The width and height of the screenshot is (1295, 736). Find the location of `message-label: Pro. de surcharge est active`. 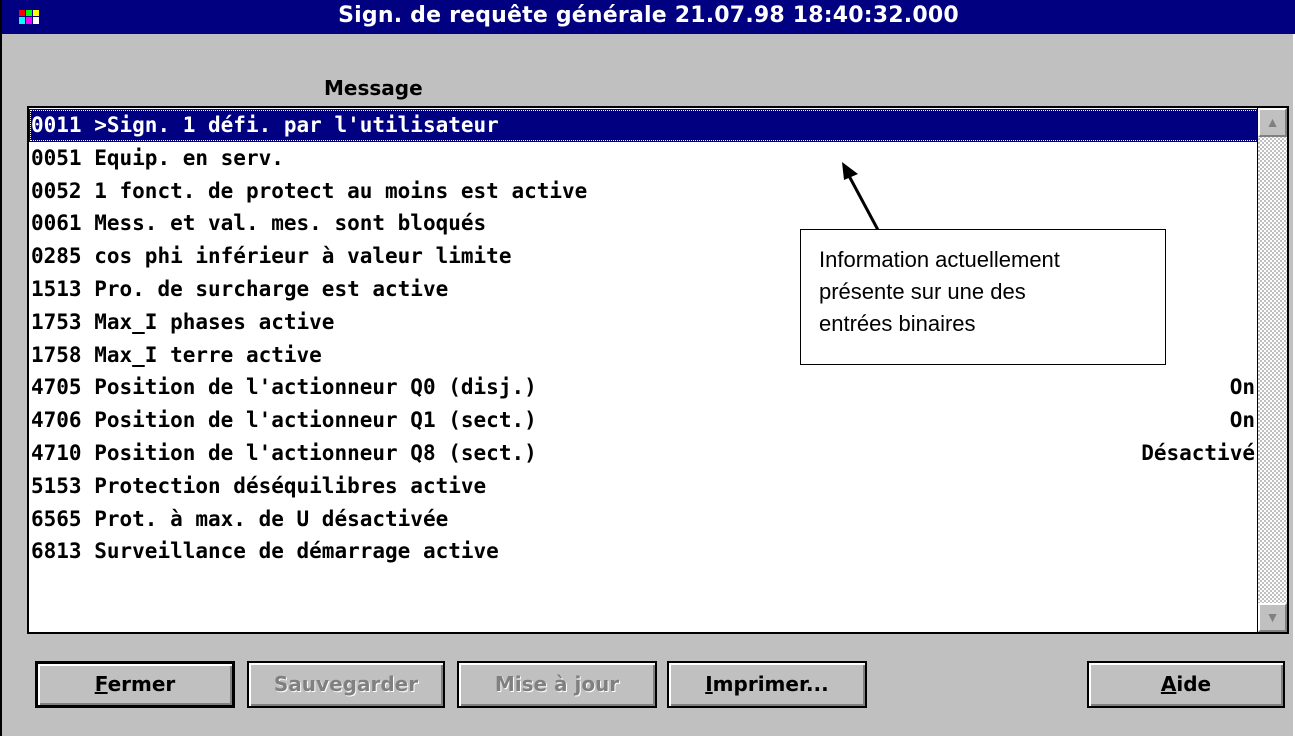

message-label: Pro. de surcharge est active is located at coordinates (271, 288).